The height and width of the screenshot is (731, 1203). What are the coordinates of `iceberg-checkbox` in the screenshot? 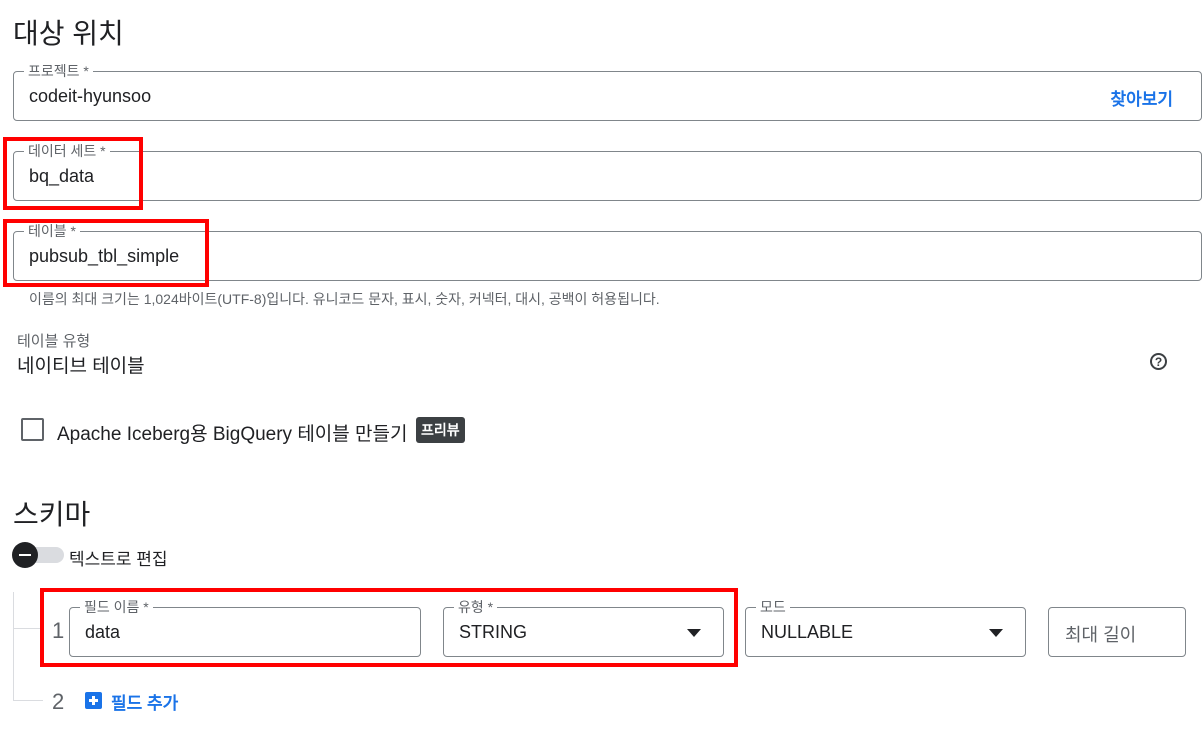 It's located at (32, 429).